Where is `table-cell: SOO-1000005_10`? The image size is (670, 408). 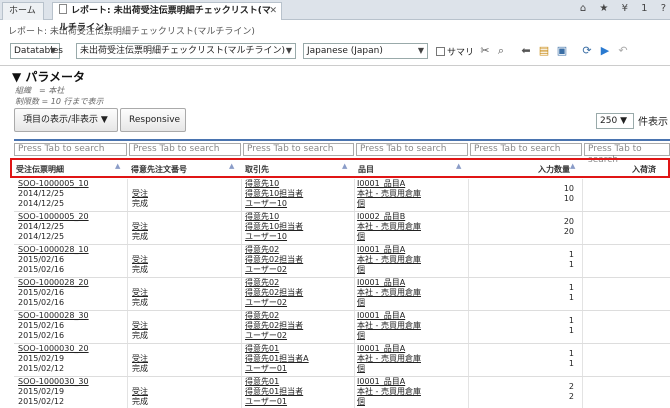 table-cell: SOO-1000005_10 is located at coordinates (53, 184).